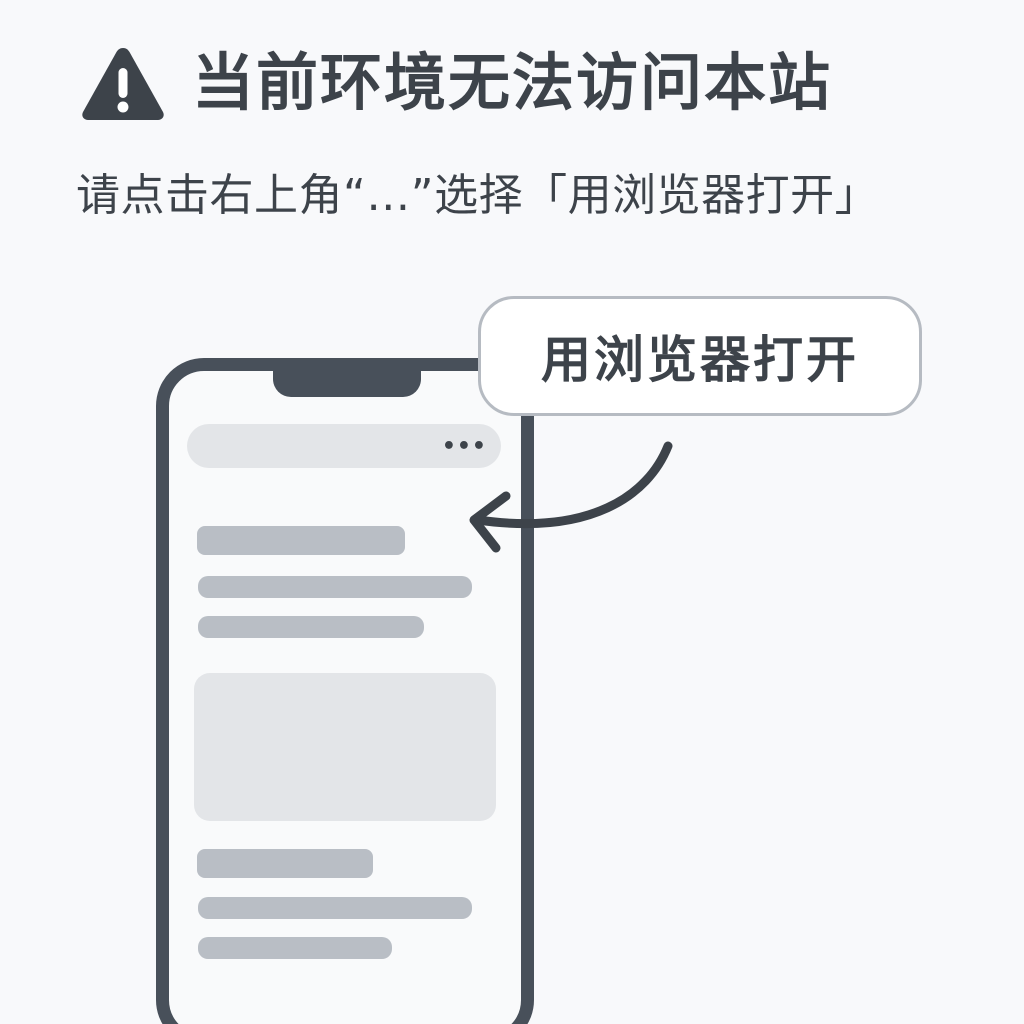 The width and height of the screenshot is (1024, 1024). I want to click on browser-address-bar: •••, so click(344, 446).